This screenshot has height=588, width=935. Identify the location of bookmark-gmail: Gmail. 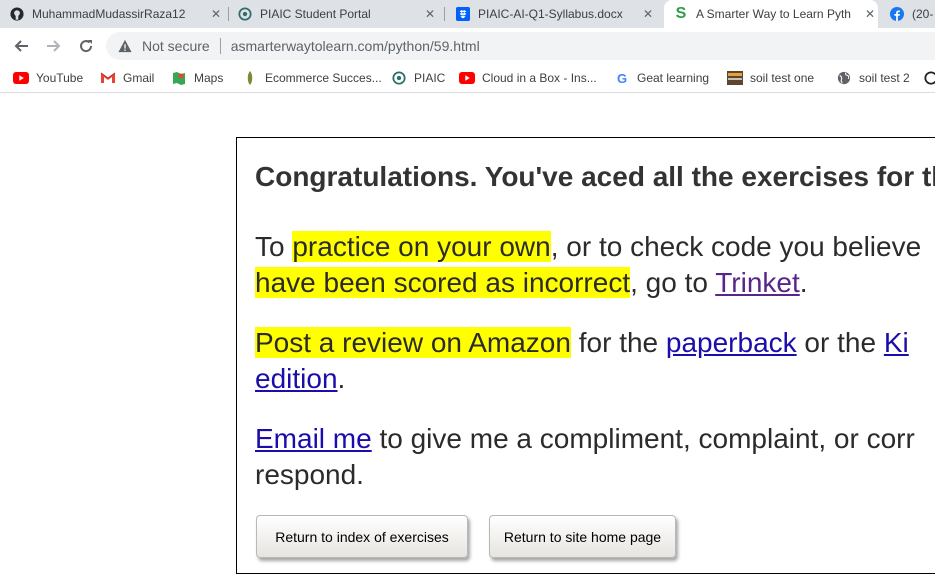
(127, 78).